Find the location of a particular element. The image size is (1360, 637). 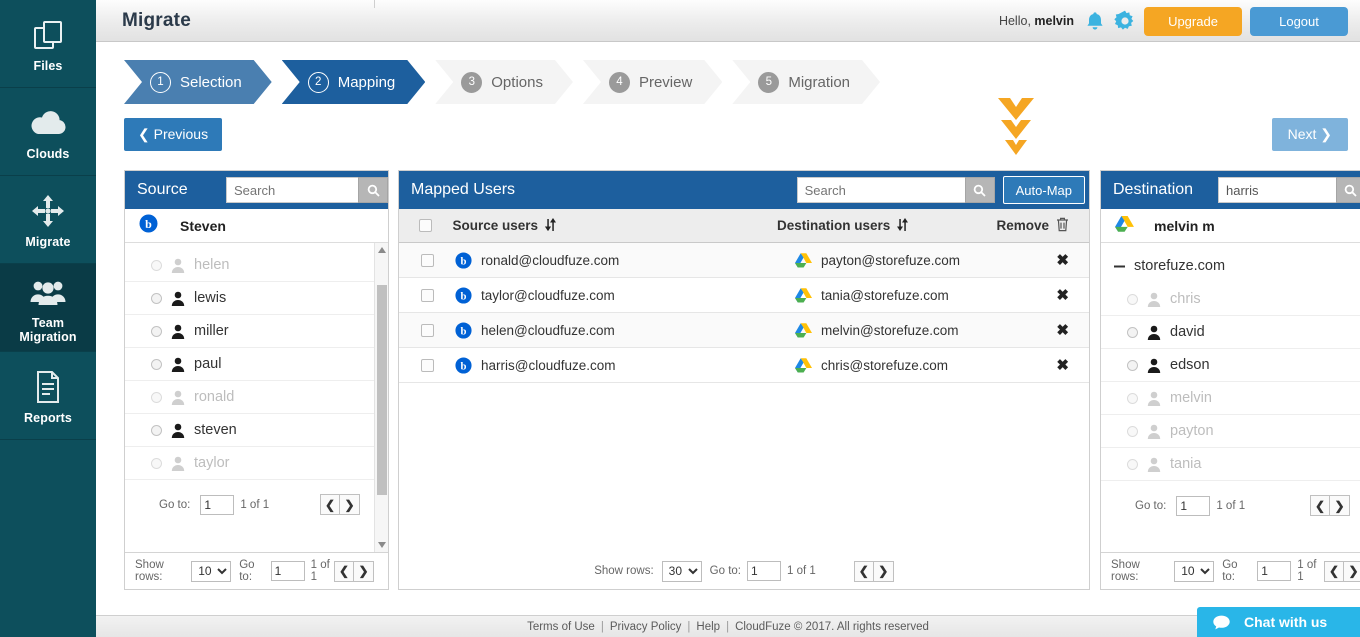

source-item-helen: helen is located at coordinates (249, 265).